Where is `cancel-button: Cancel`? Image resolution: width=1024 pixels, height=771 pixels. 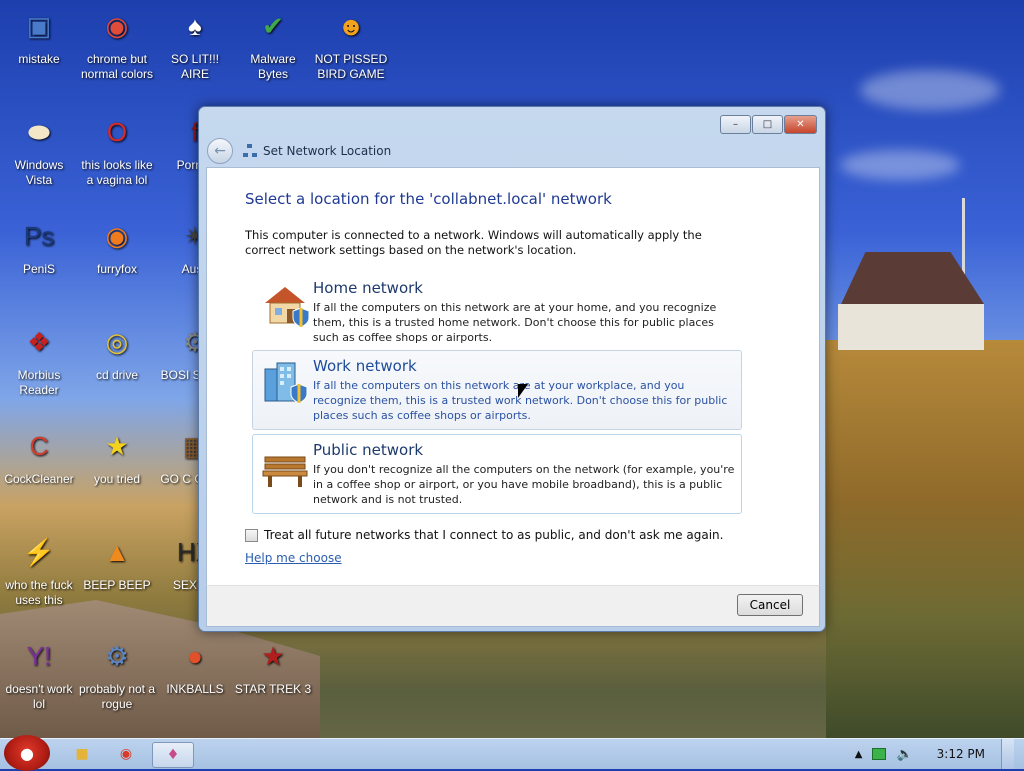 cancel-button: Cancel is located at coordinates (770, 605).